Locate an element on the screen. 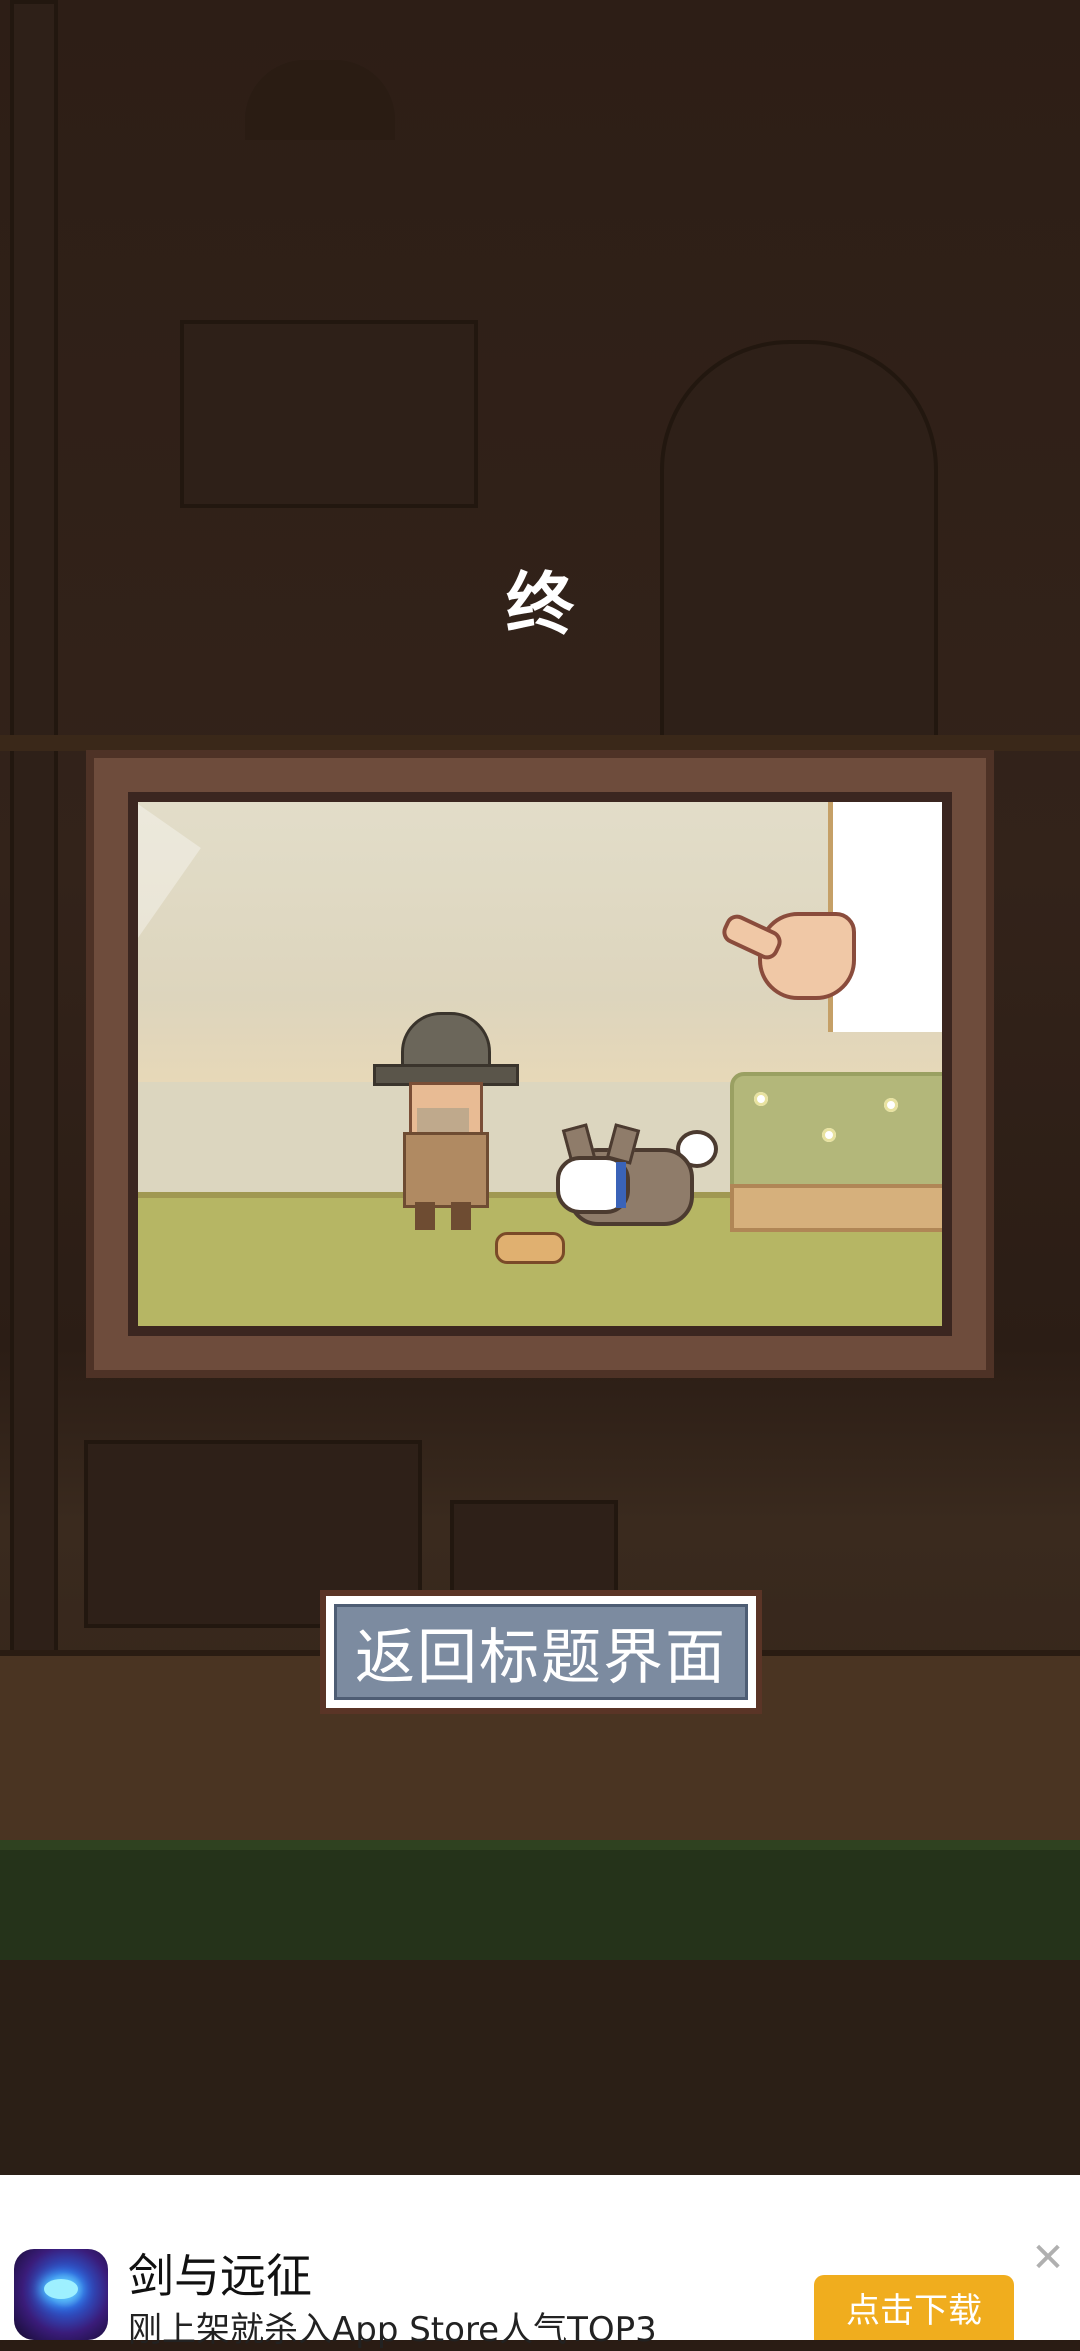 This screenshot has height=2351, width=1080. return-button-label: 返回标题界面 is located at coordinates (541, 1657).